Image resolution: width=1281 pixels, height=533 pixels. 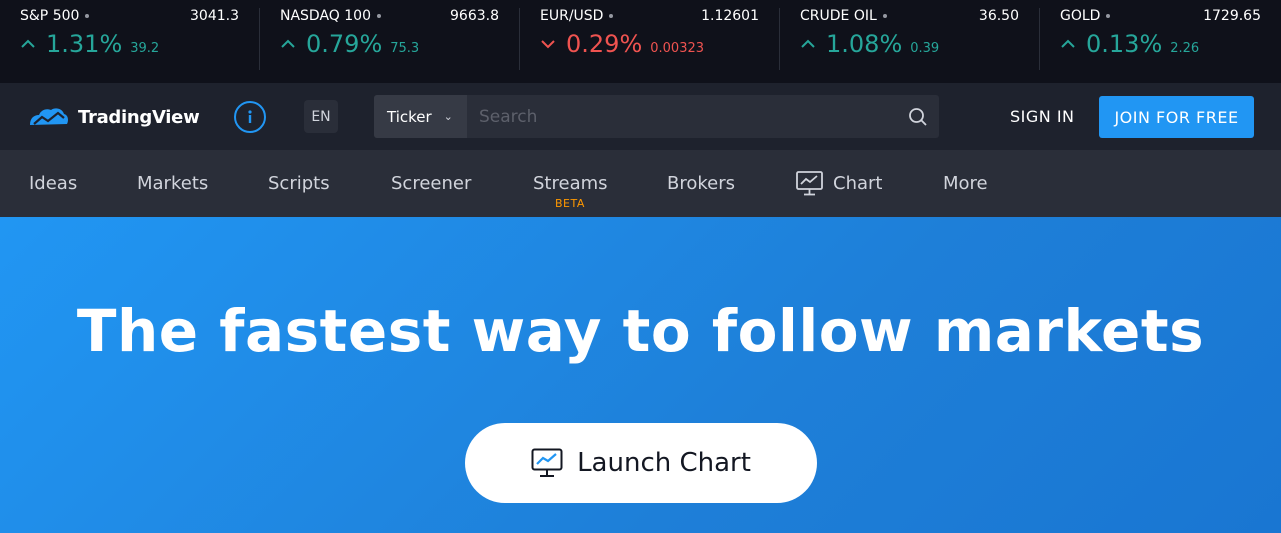 What do you see at coordinates (1176, 117) in the screenshot?
I see `join-button: JOIN FOR FREE` at bounding box center [1176, 117].